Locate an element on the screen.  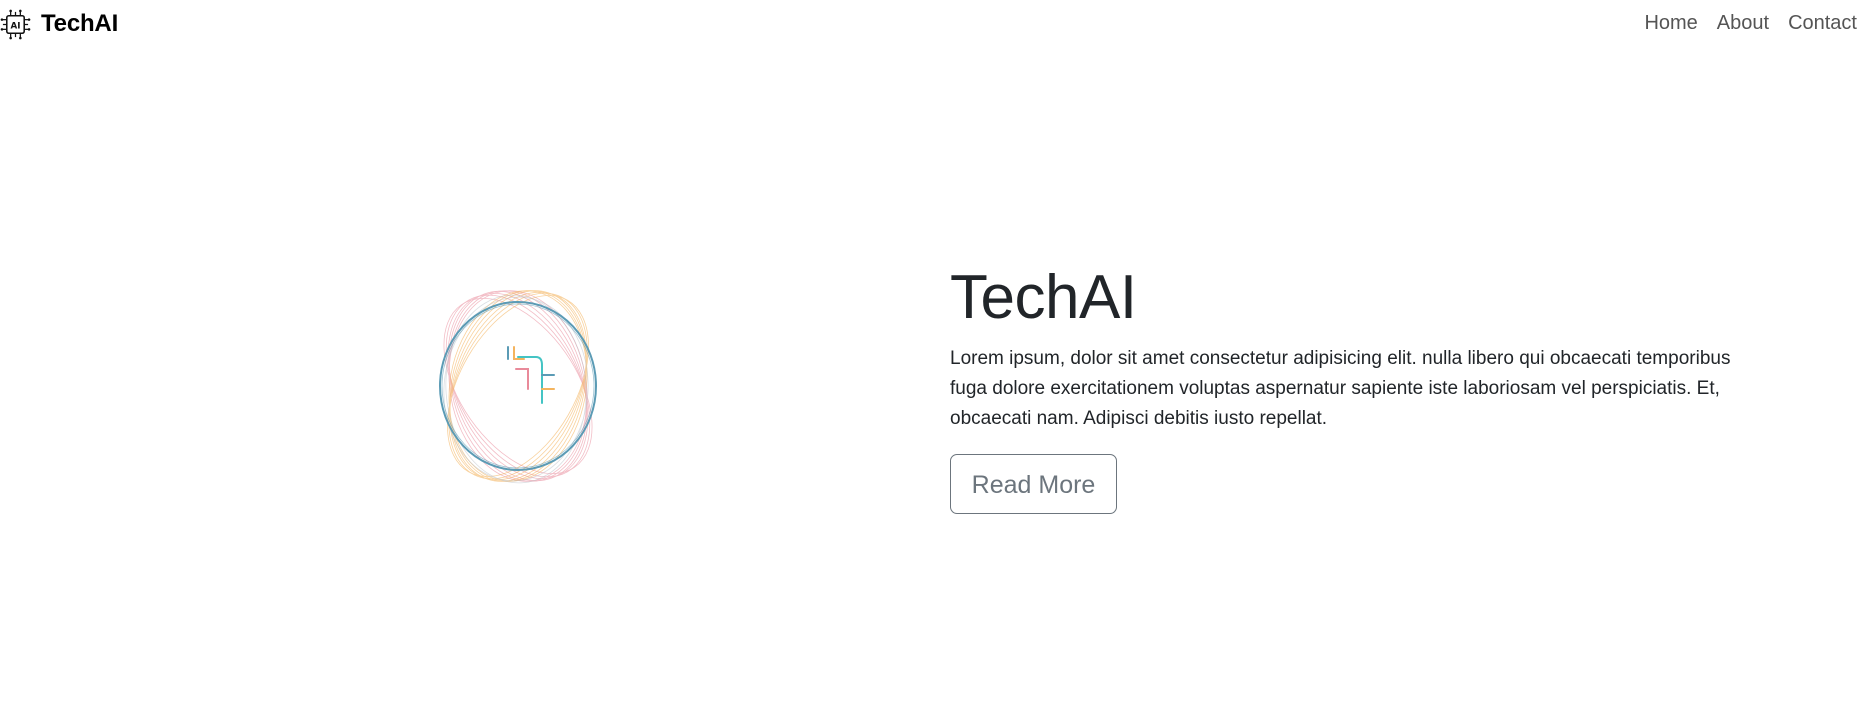
read-more-button: Read More is located at coordinates (1033, 484).